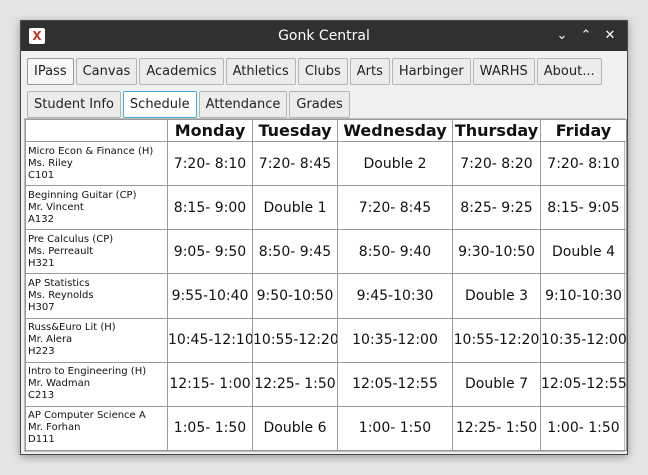 The image size is (648, 475). Describe the element at coordinates (210, 296) in the screenshot. I see `time-cell: 9:55-10:40` at that location.